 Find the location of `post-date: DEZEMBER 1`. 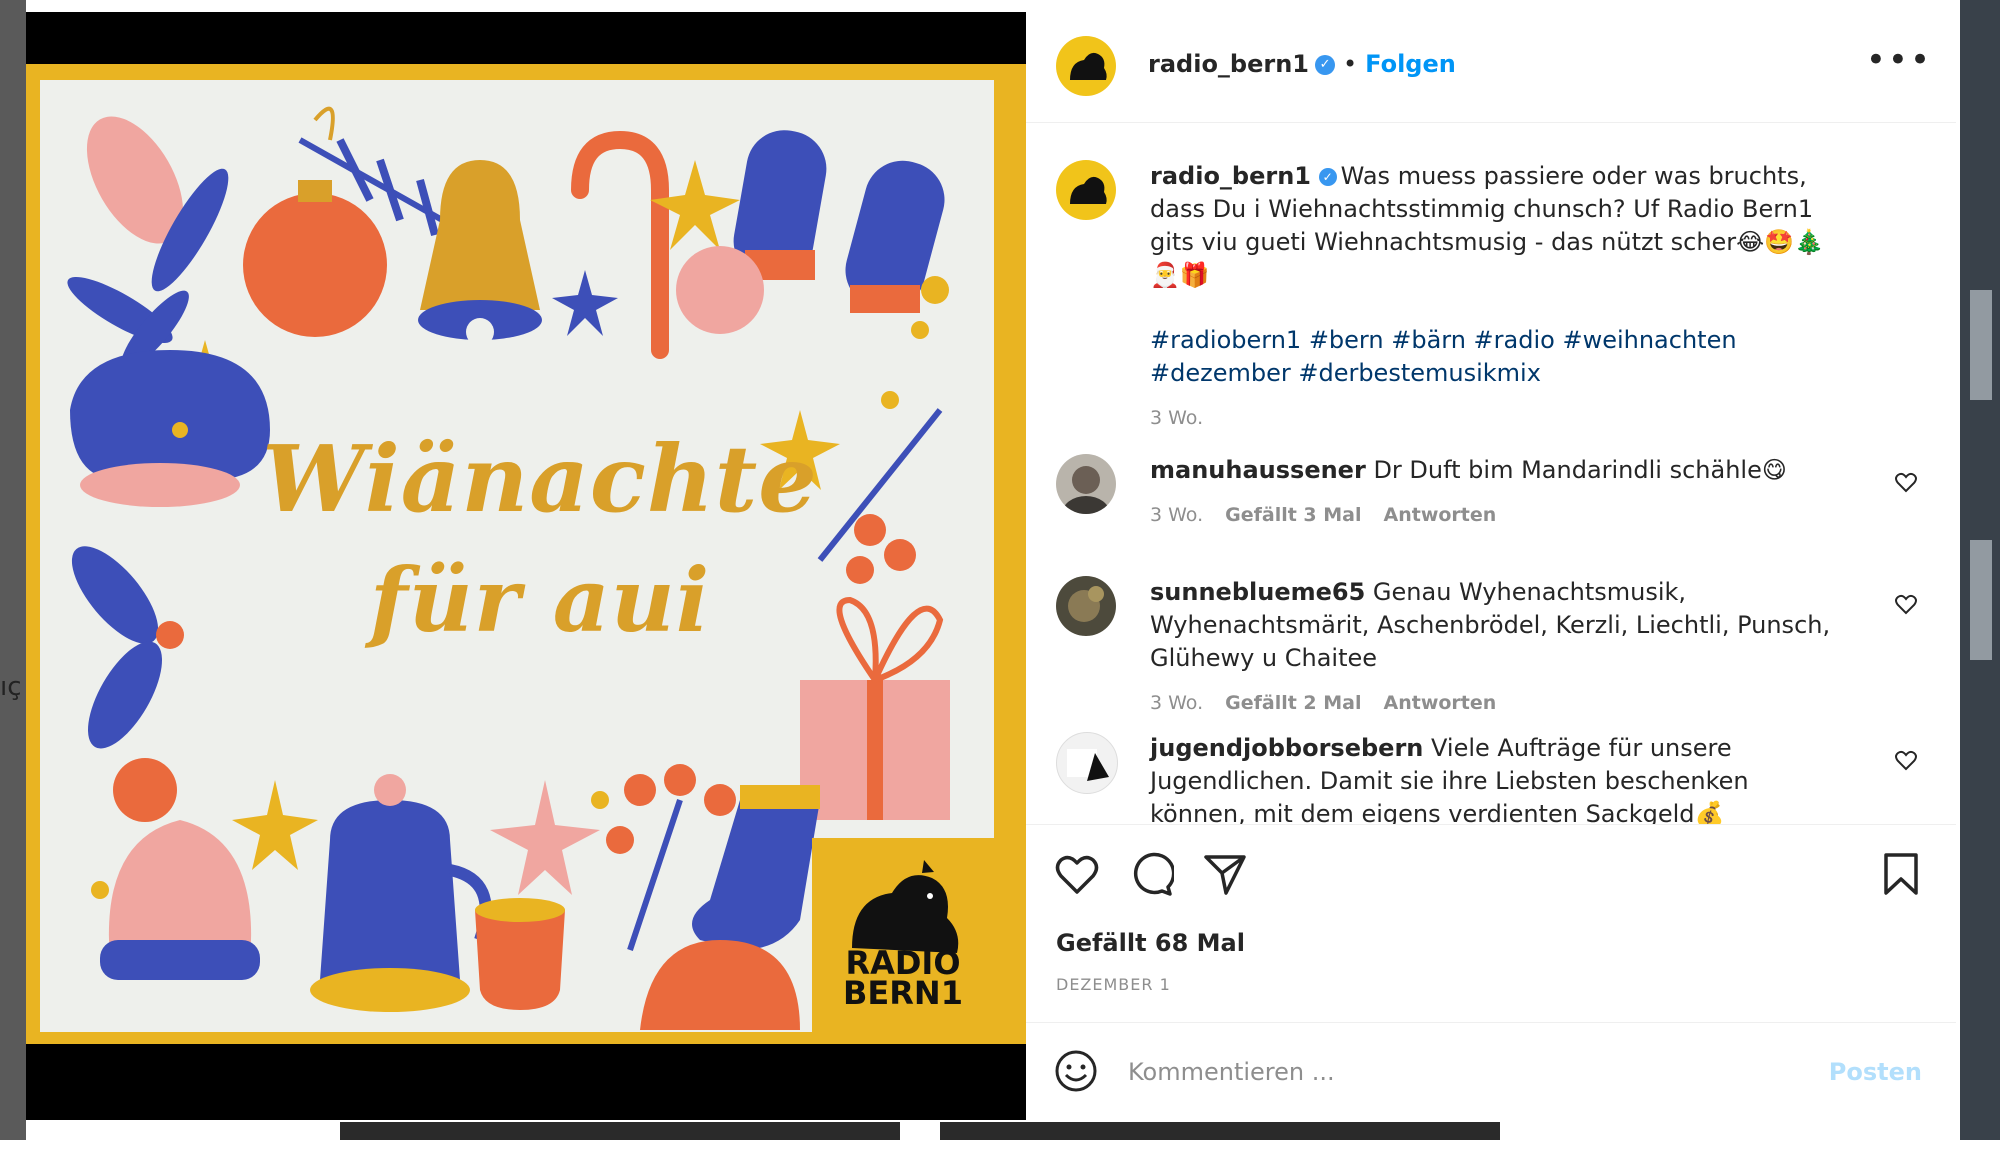

post-date: DEZEMBER 1 is located at coordinates (1113, 984).